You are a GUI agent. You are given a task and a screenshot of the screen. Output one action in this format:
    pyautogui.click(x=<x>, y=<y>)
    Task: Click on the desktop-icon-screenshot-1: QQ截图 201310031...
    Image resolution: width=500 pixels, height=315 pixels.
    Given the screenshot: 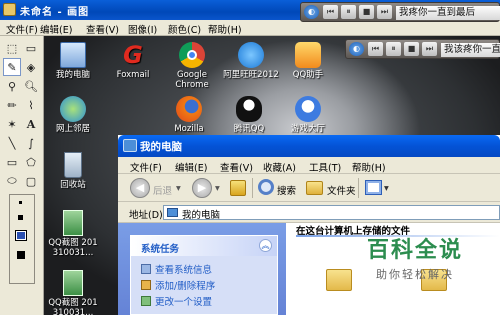 What is the action you would take?
    pyautogui.click(x=73, y=234)
    